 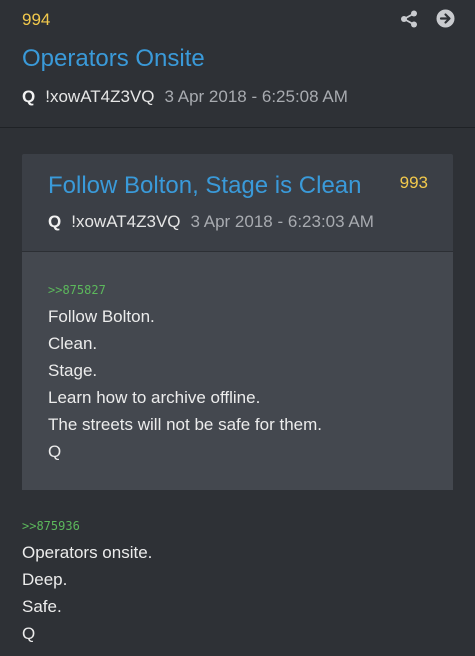 What do you see at coordinates (87, 583) in the screenshot?
I see `post-body: >>875936 Operators onsite. Deep. Safe. Q` at bounding box center [87, 583].